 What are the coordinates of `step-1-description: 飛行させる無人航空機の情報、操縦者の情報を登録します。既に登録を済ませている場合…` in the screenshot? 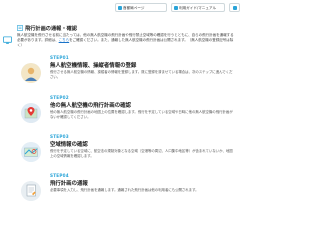 It's located at (141, 74).